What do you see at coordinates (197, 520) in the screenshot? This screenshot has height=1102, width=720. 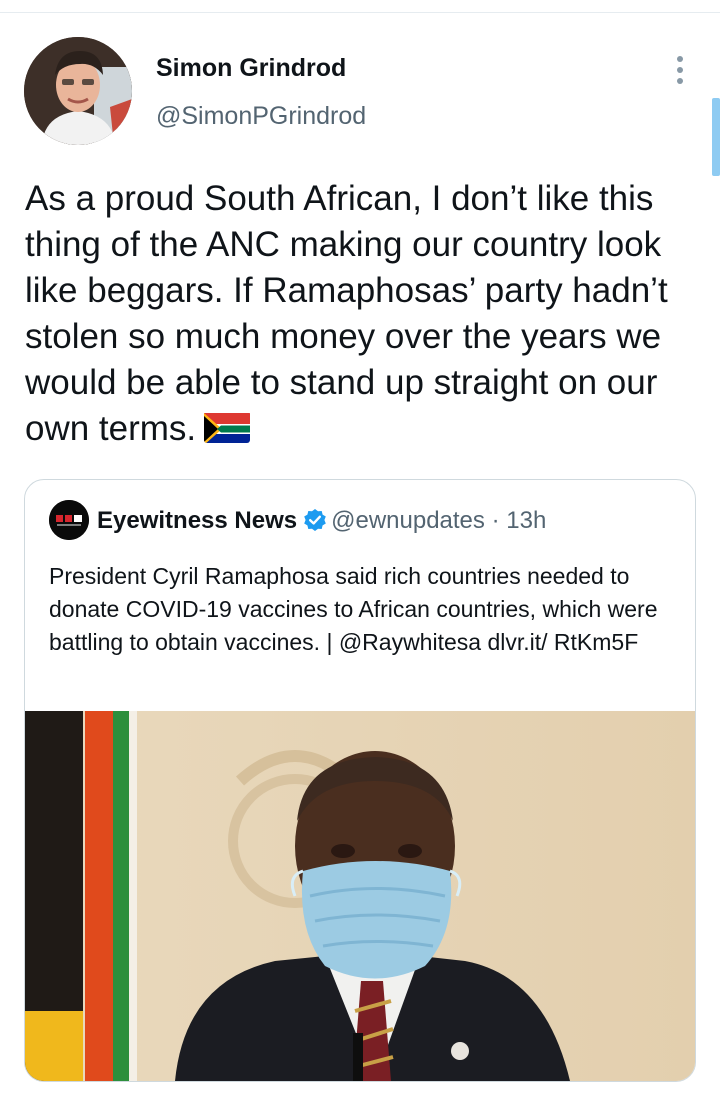 I see `quoted-author-name: Eyewitness News` at bounding box center [197, 520].